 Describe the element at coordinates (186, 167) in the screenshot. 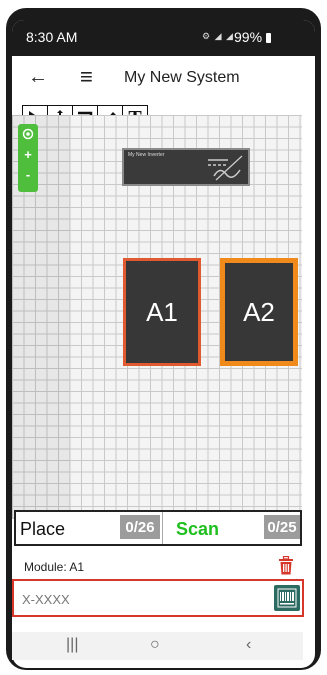

I see `inverter-block: My New Inverter` at that location.